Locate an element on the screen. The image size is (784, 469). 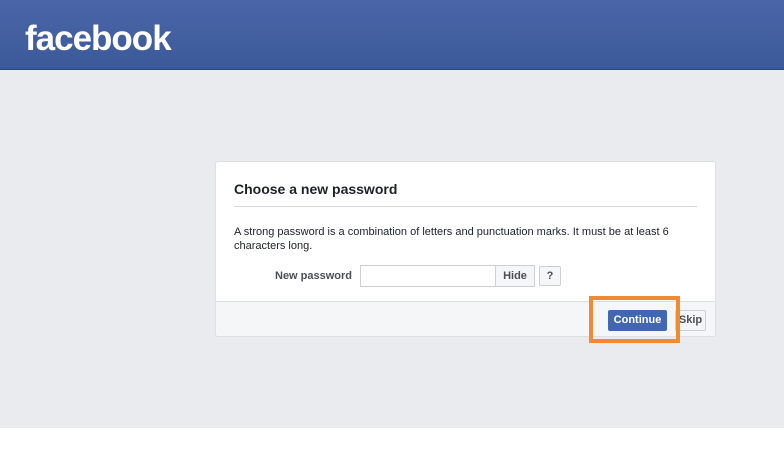
skip-button: Skip is located at coordinates (690, 320).